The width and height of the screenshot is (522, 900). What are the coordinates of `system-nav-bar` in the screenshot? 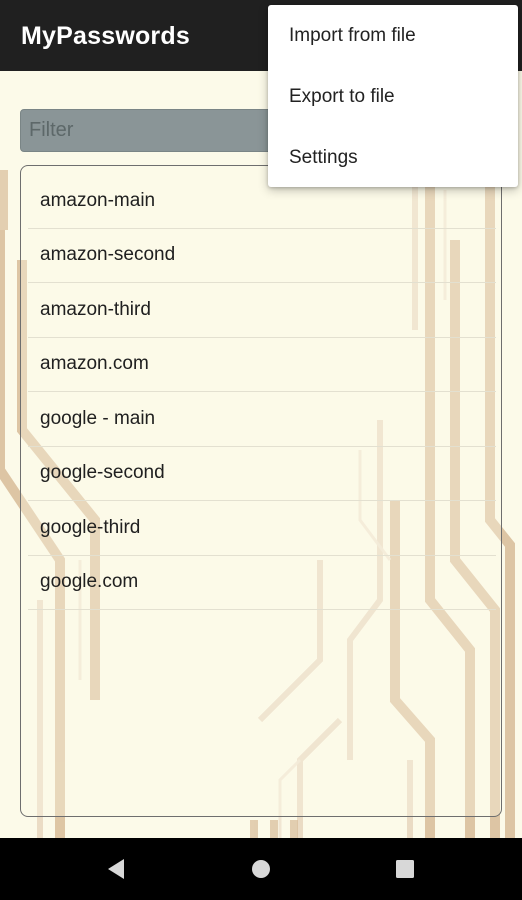 It's located at (261, 869).